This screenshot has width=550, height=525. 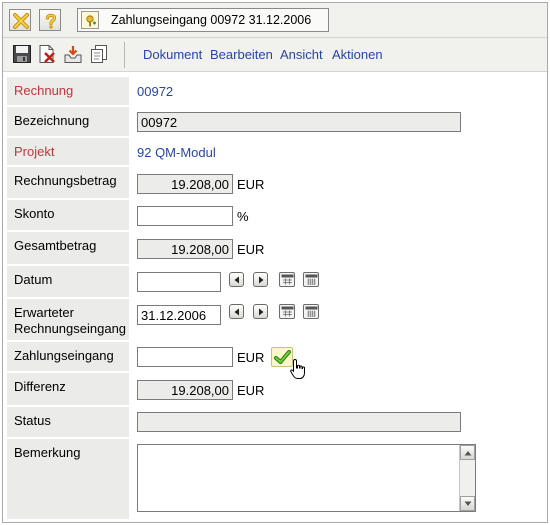 What do you see at coordinates (251, 357) in the screenshot?
I see `zahlungseingang-unit: EUR` at bounding box center [251, 357].